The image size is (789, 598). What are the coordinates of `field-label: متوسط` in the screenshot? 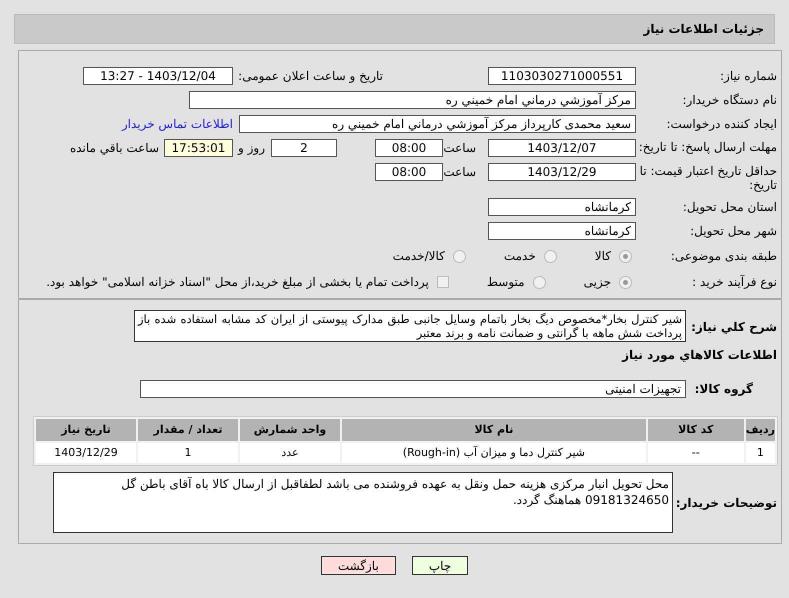 It's located at (505, 282).